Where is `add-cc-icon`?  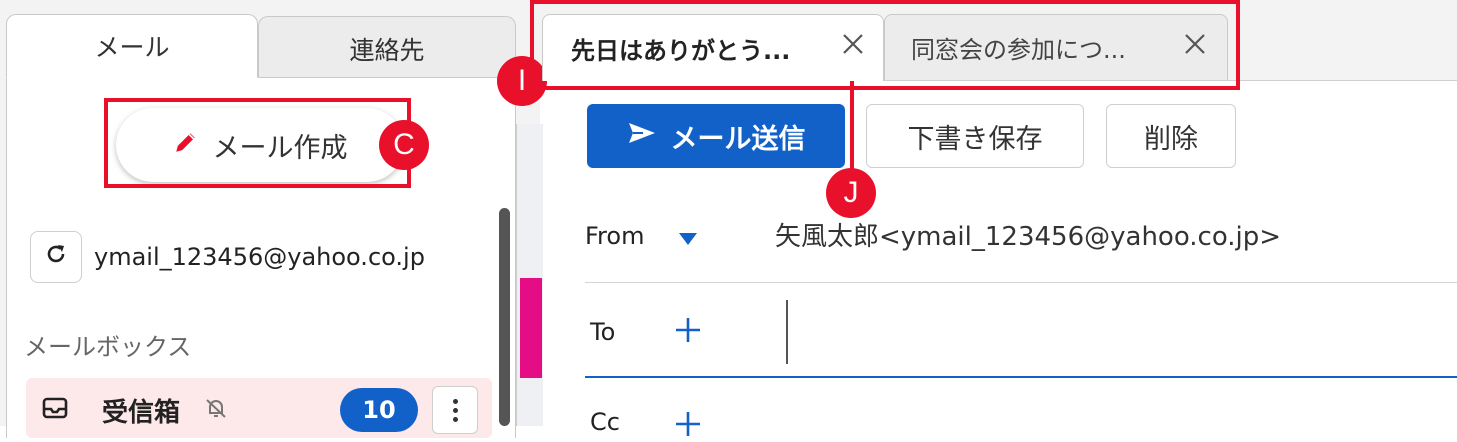 add-cc-icon is located at coordinates (688, 426).